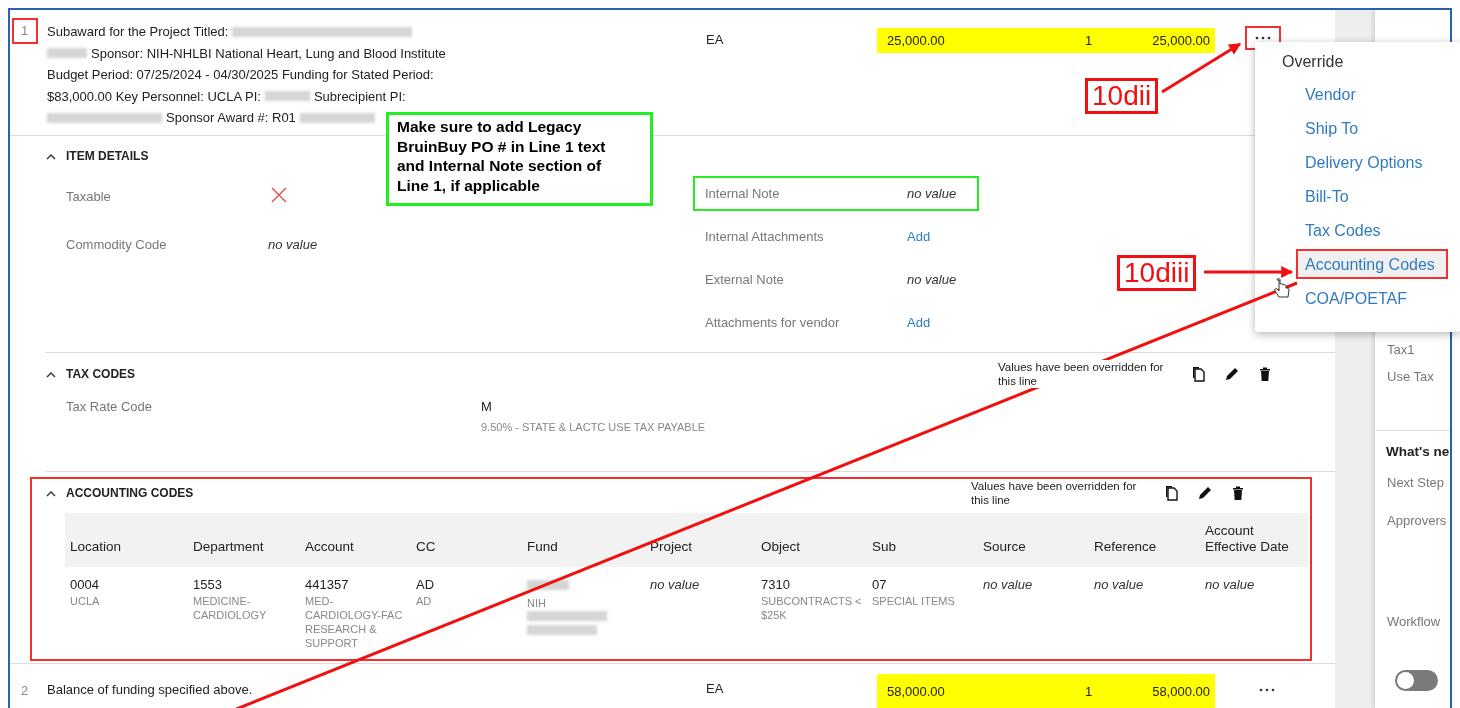  What do you see at coordinates (1410, 377) in the screenshot?
I see `tax-label: Use Tax` at bounding box center [1410, 377].